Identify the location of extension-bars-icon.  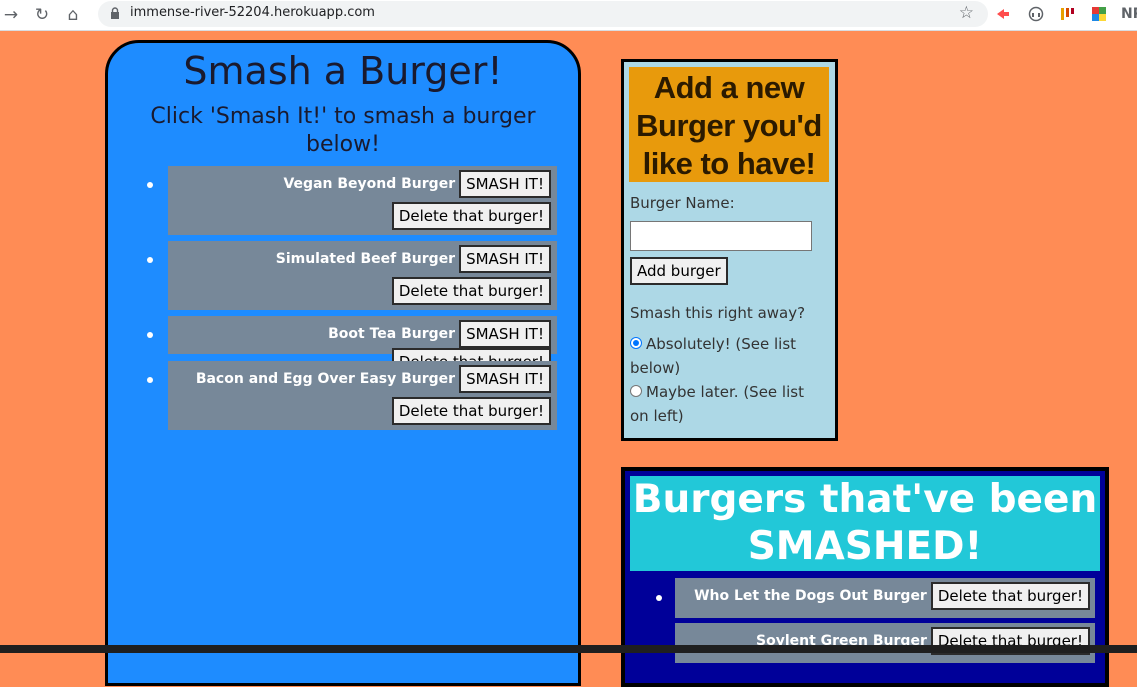
(1068, 14).